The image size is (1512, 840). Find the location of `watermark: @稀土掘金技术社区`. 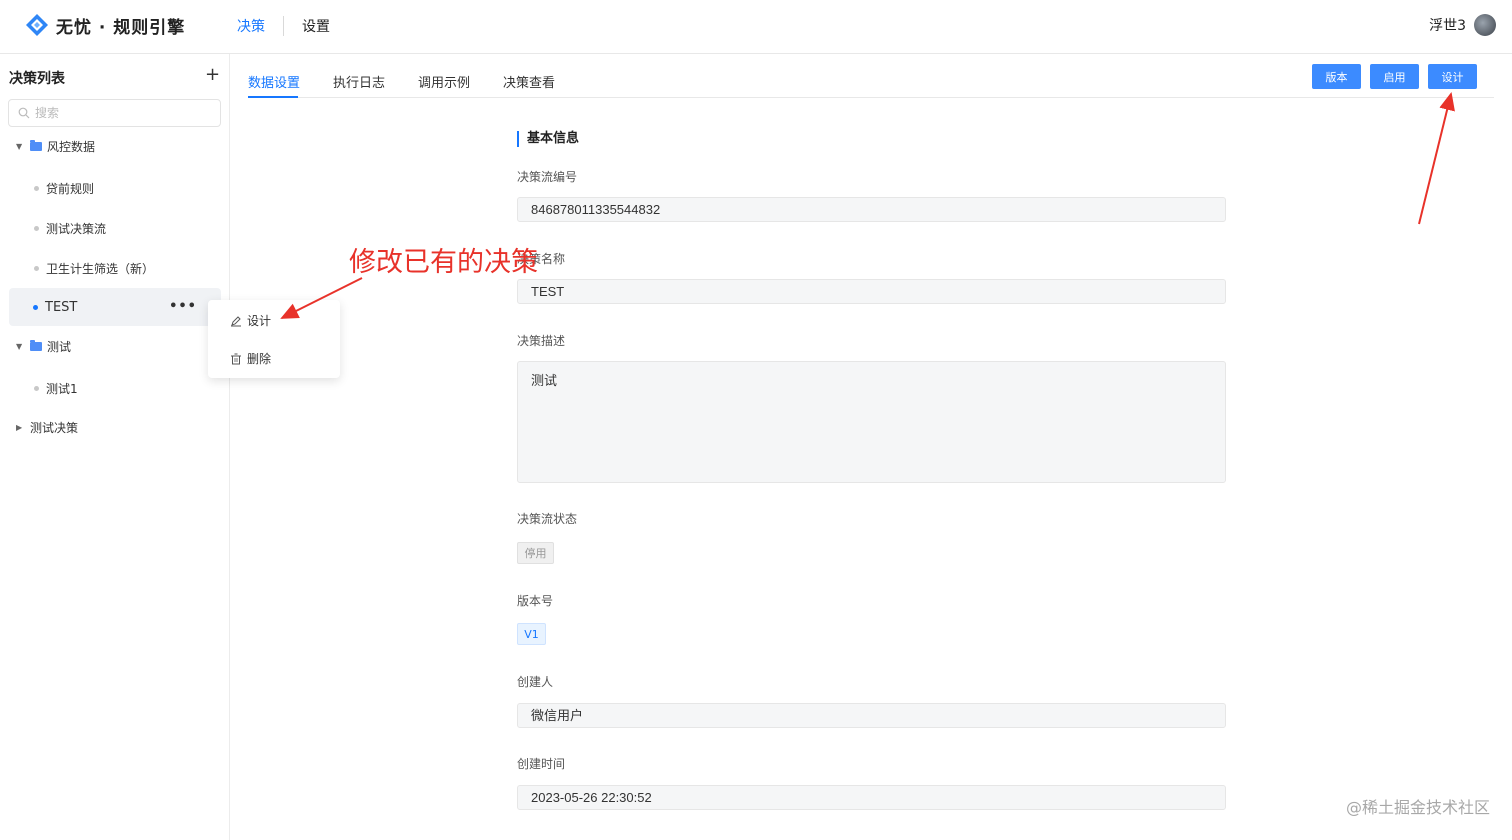

watermark: @稀土掘金技术社区 is located at coordinates (1417, 807).